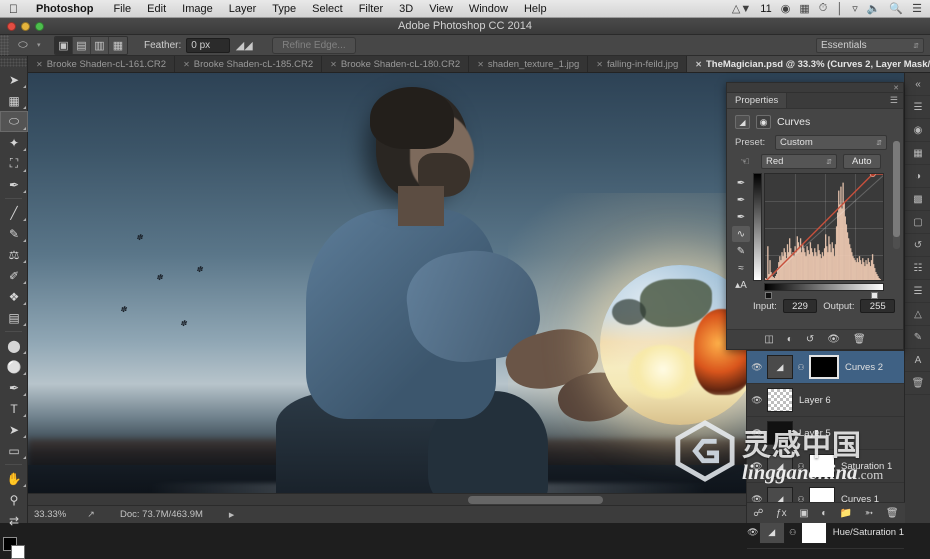  I want to click on intersect-selection-button: ▦, so click(118, 45).